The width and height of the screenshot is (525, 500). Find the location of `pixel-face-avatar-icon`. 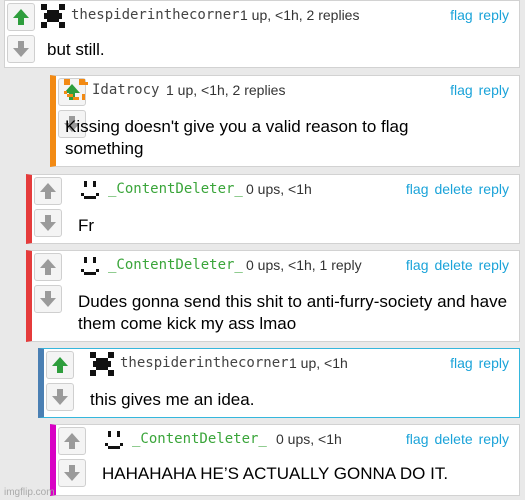

pixel-face-avatar-icon is located at coordinates (76, 89).